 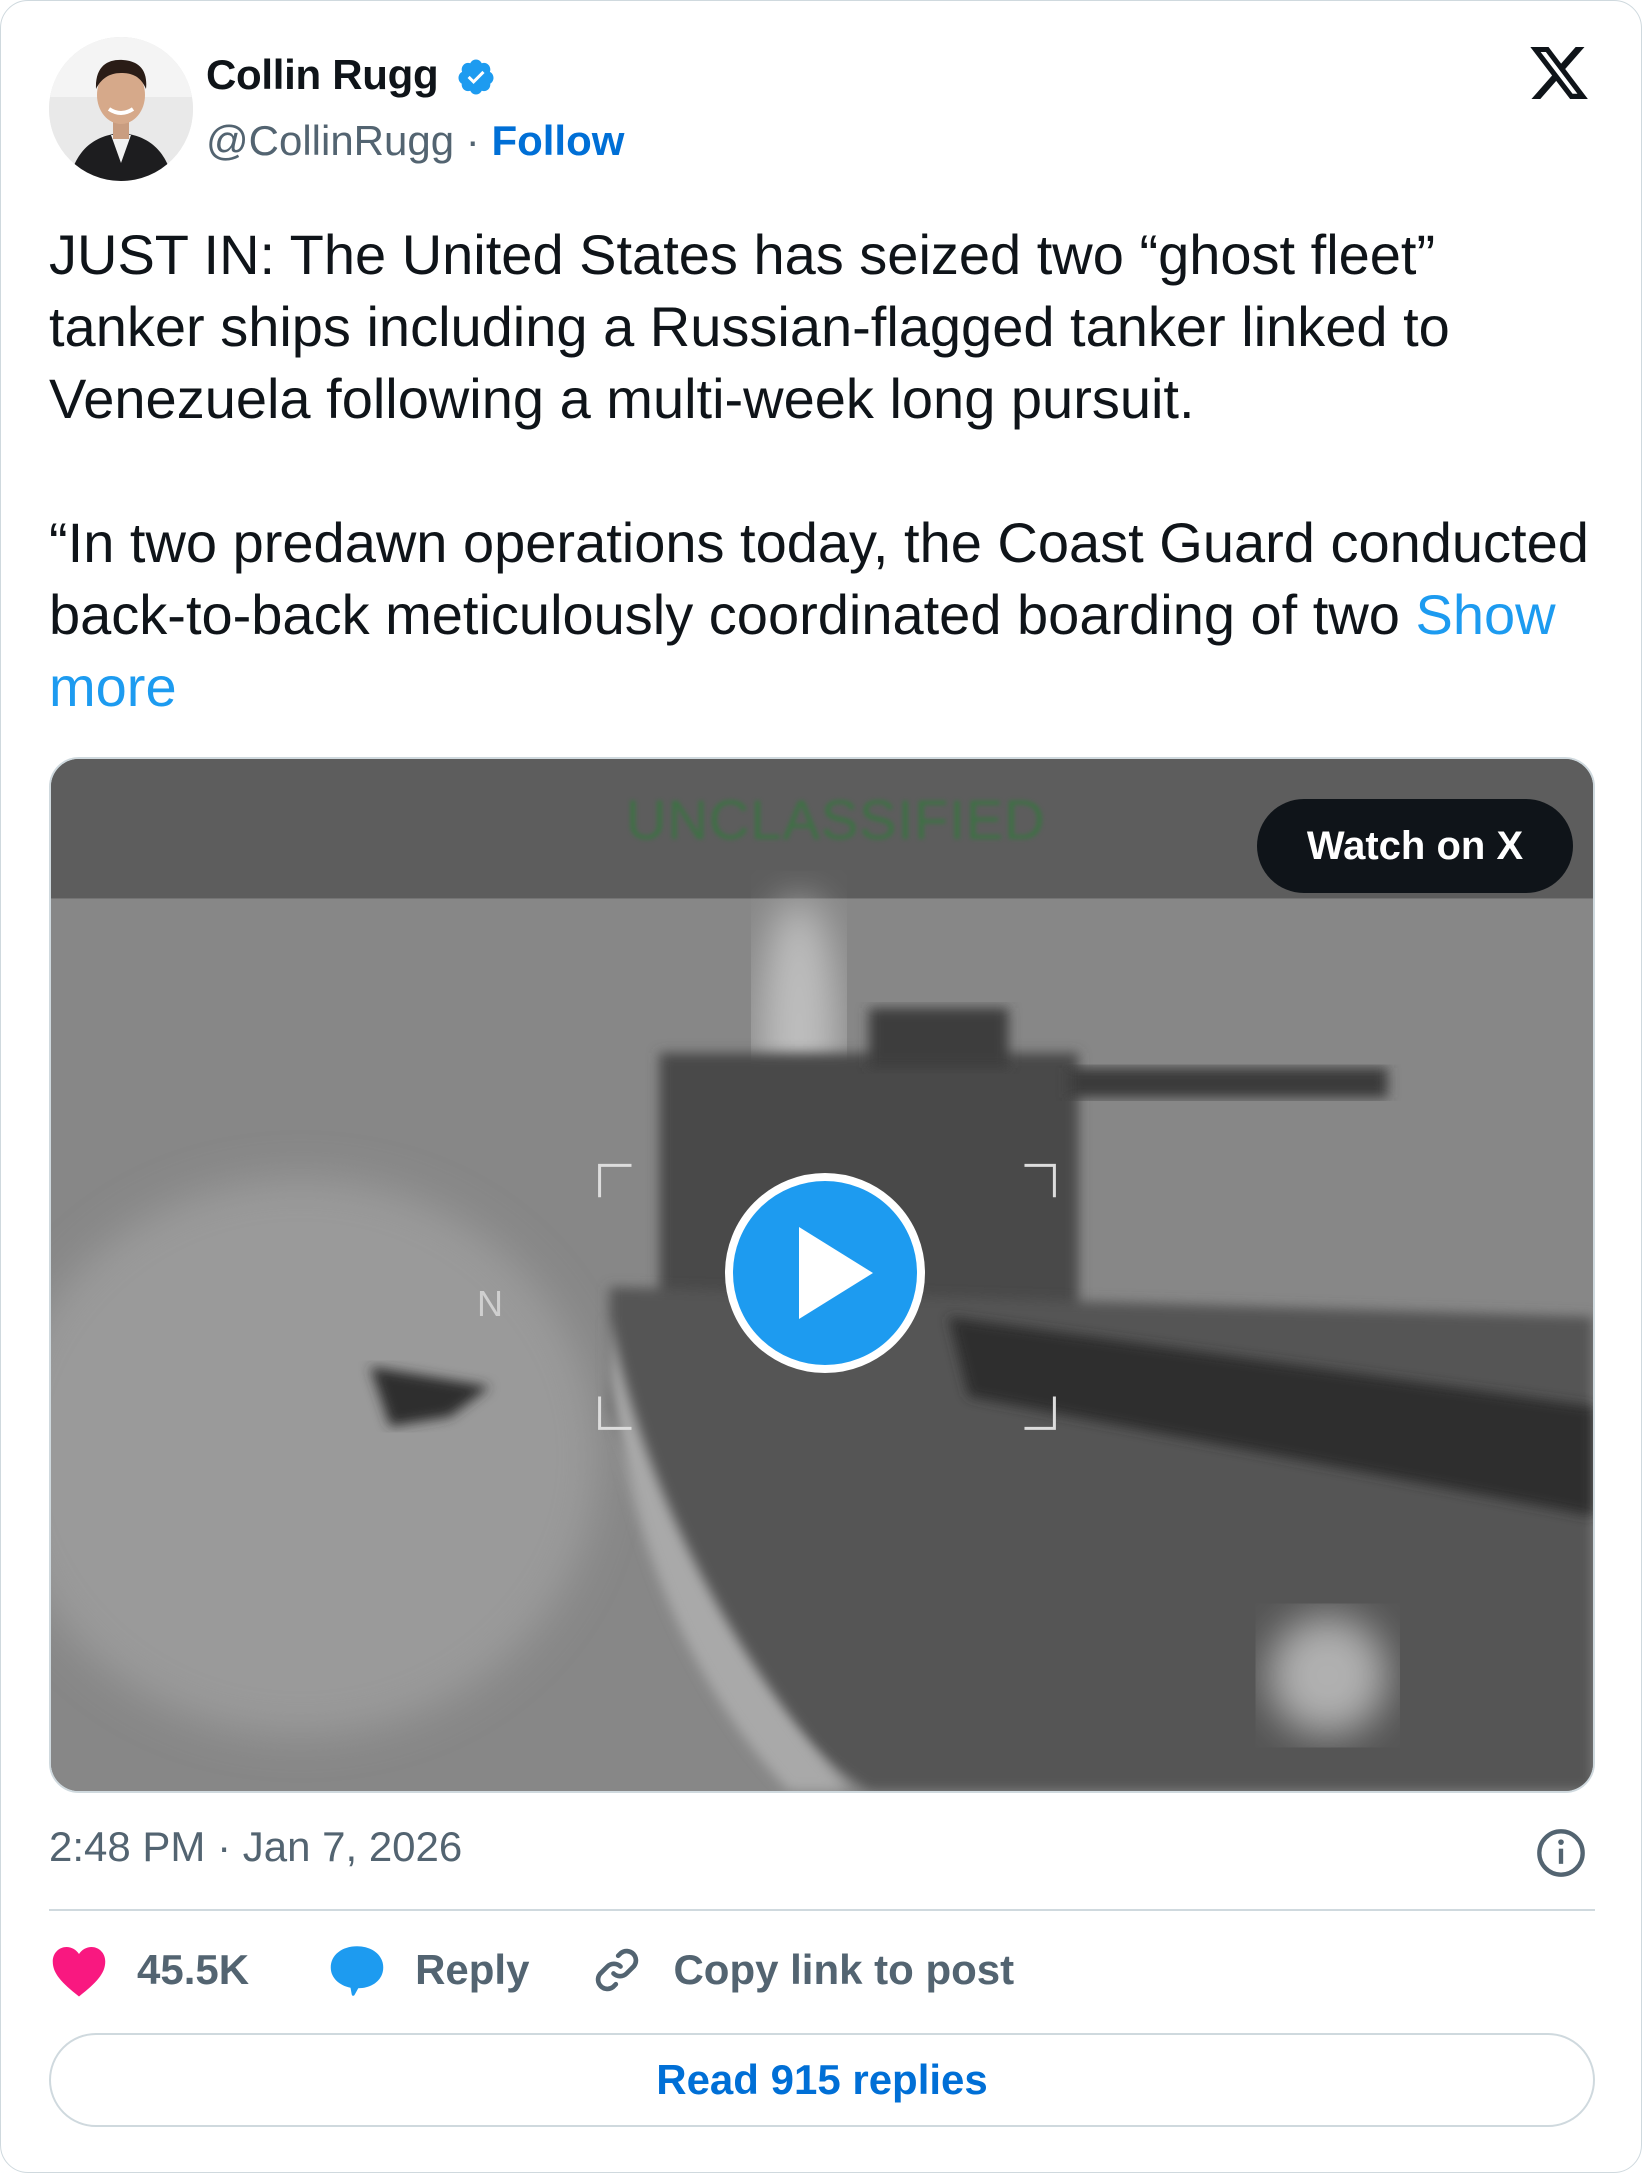 What do you see at coordinates (836, 1273) in the screenshot?
I see `play-icon` at bounding box center [836, 1273].